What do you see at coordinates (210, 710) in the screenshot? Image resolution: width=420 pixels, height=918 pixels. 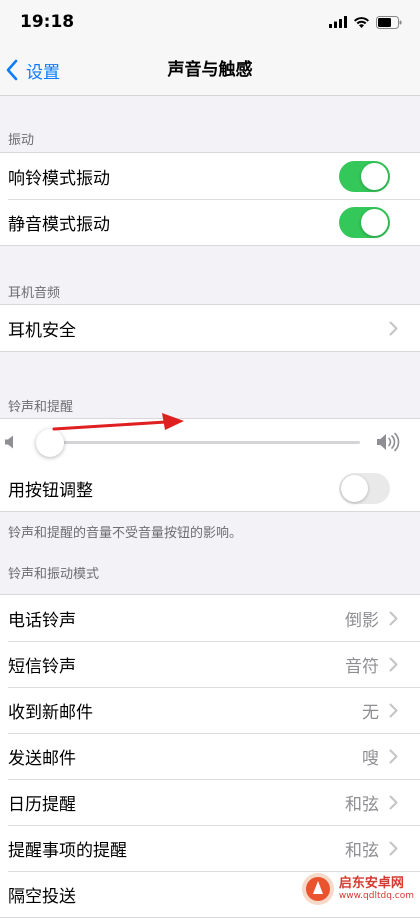 I see `new-mail-row: 收到新邮件 无` at bounding box center [210, 710].